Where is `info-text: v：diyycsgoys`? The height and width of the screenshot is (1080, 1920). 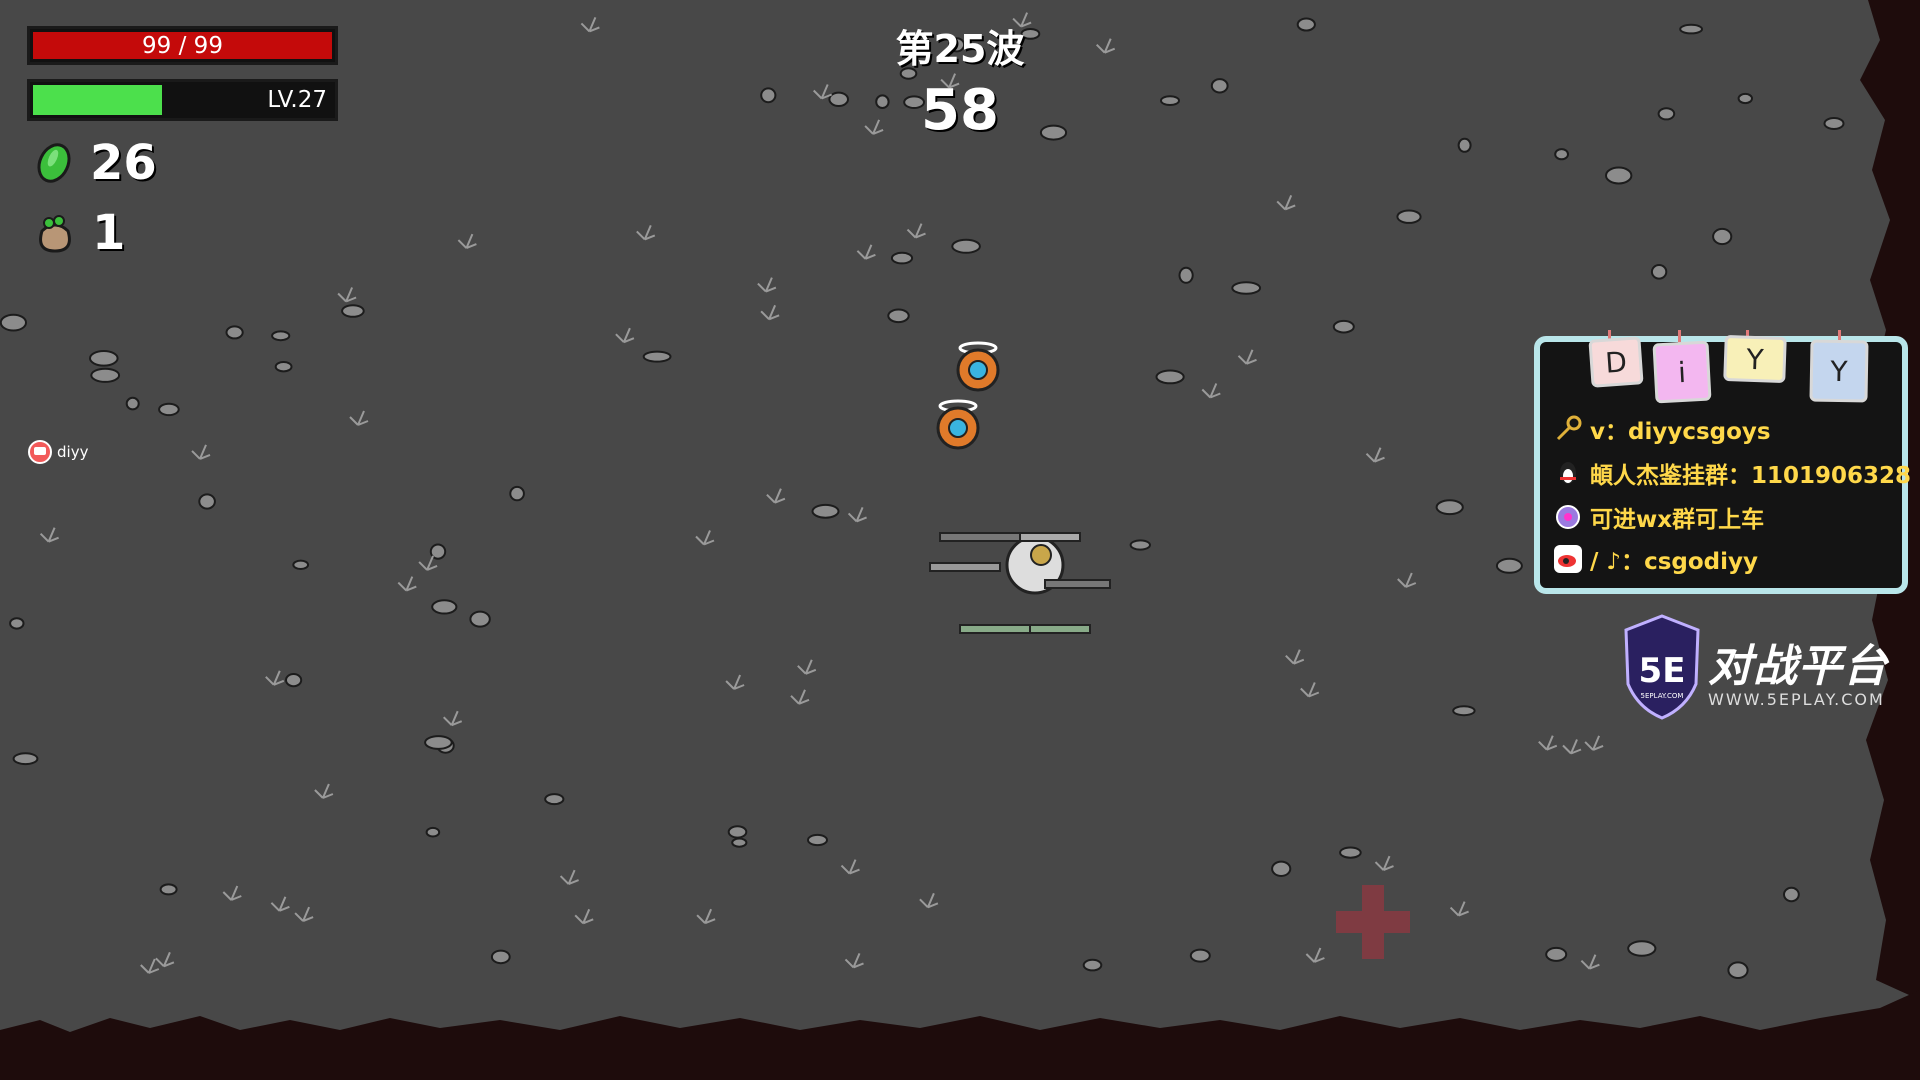 info-text: v：diyycsgoys is located at coordinates (1680, 432).